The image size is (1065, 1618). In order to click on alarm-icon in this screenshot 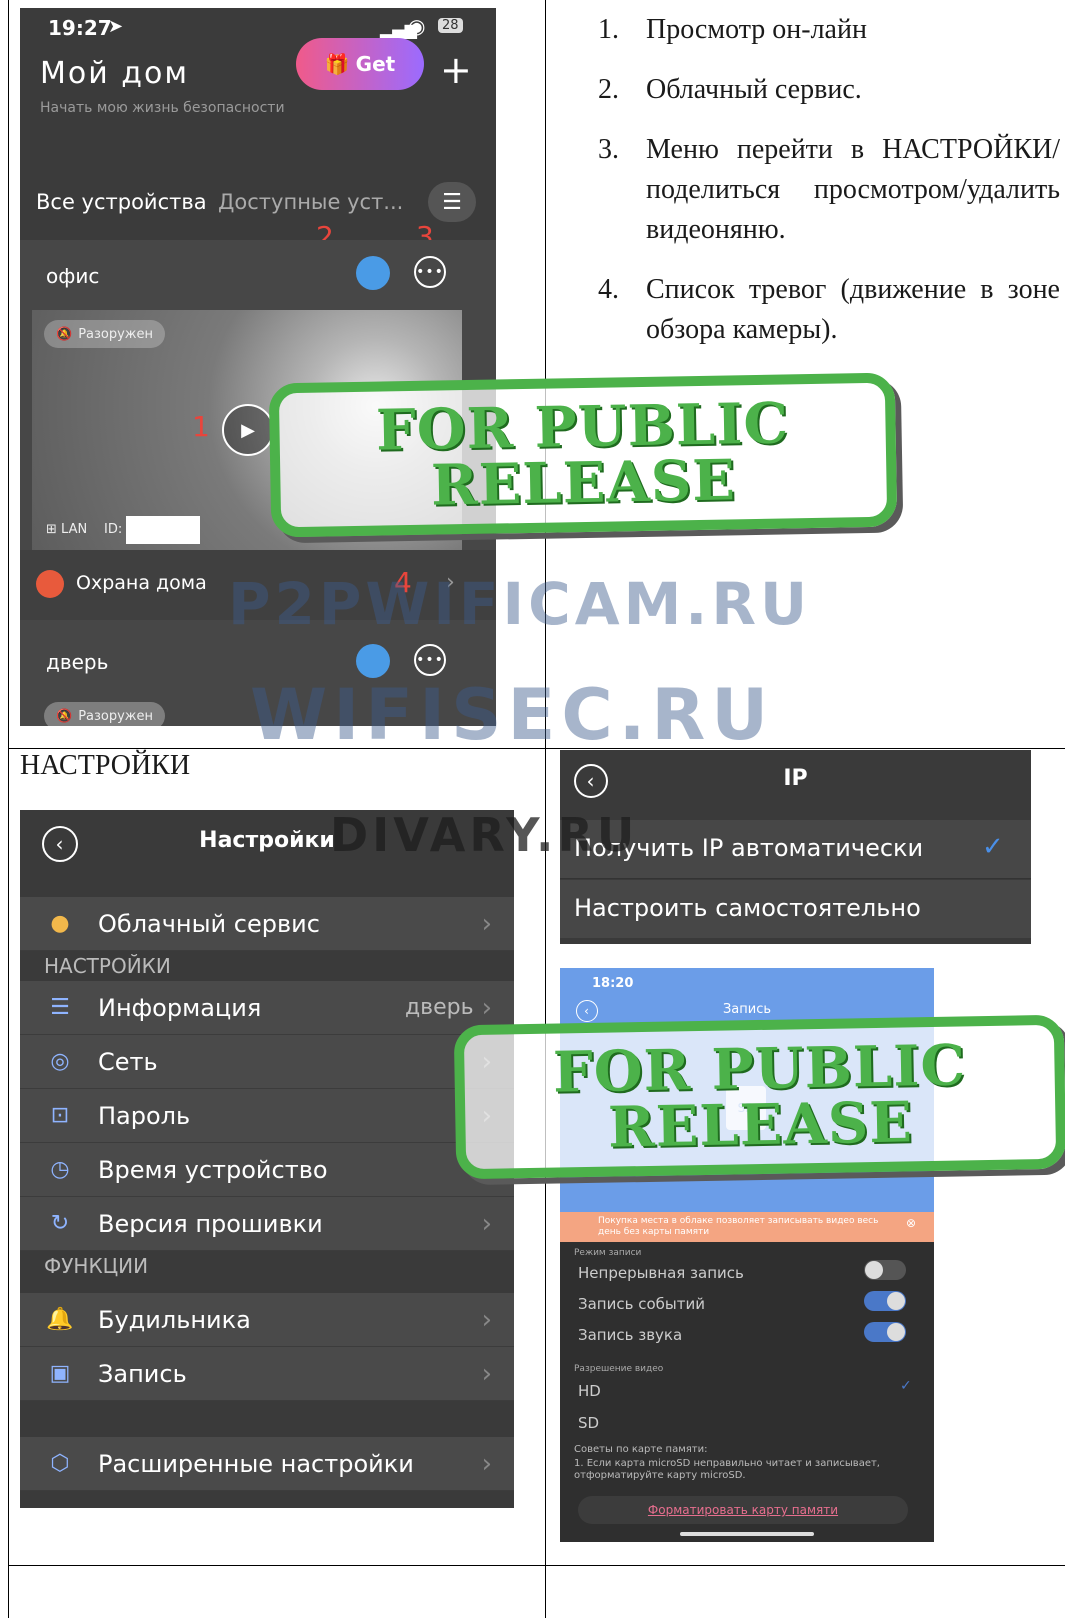, I will do `click(50, 584)`.